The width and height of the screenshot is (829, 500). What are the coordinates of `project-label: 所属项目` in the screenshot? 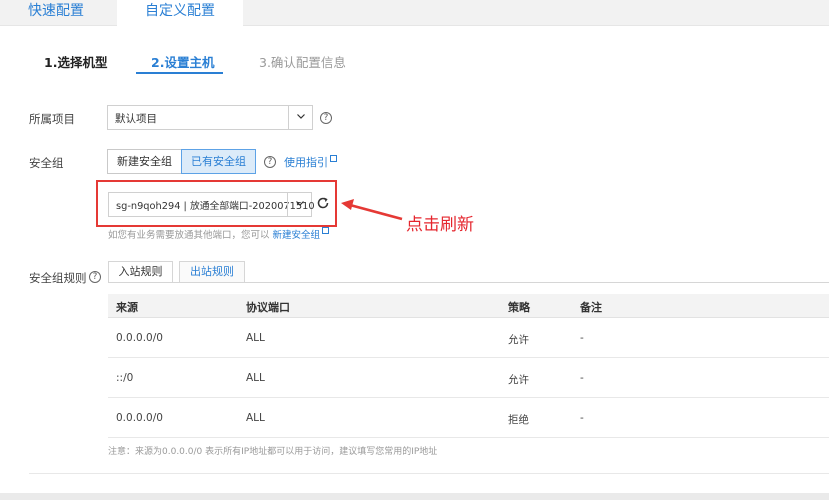 It's located at (52, 119).